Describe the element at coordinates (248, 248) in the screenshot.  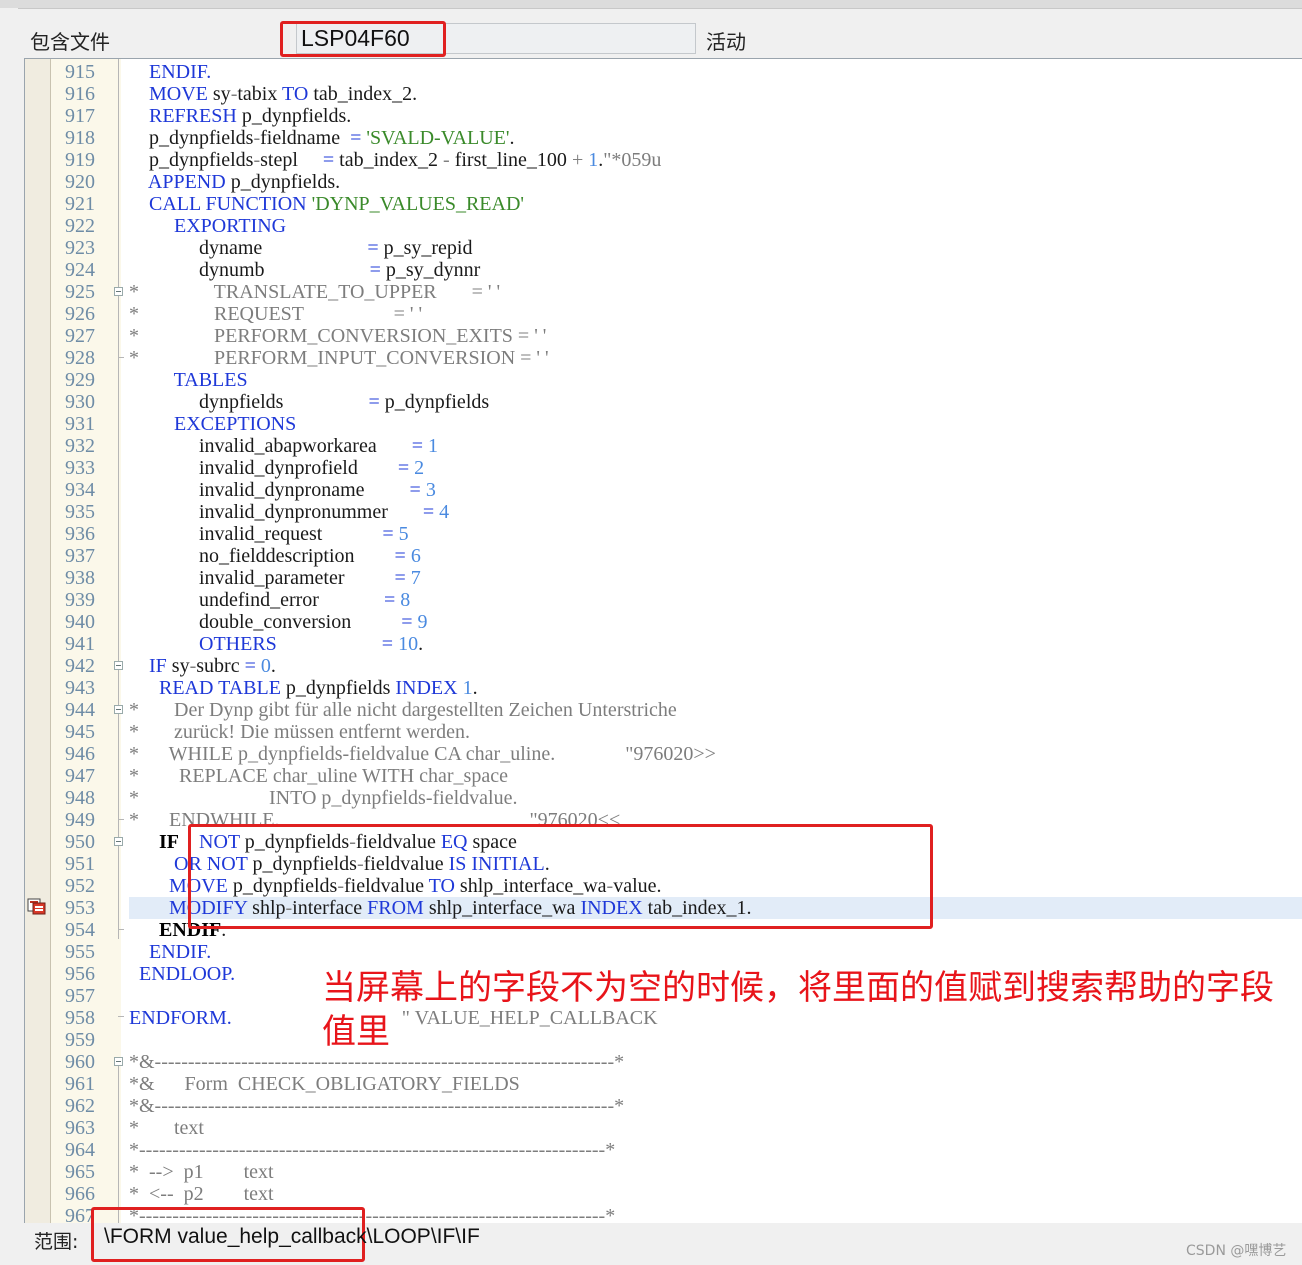
I see `code-token: dyname` at that location.